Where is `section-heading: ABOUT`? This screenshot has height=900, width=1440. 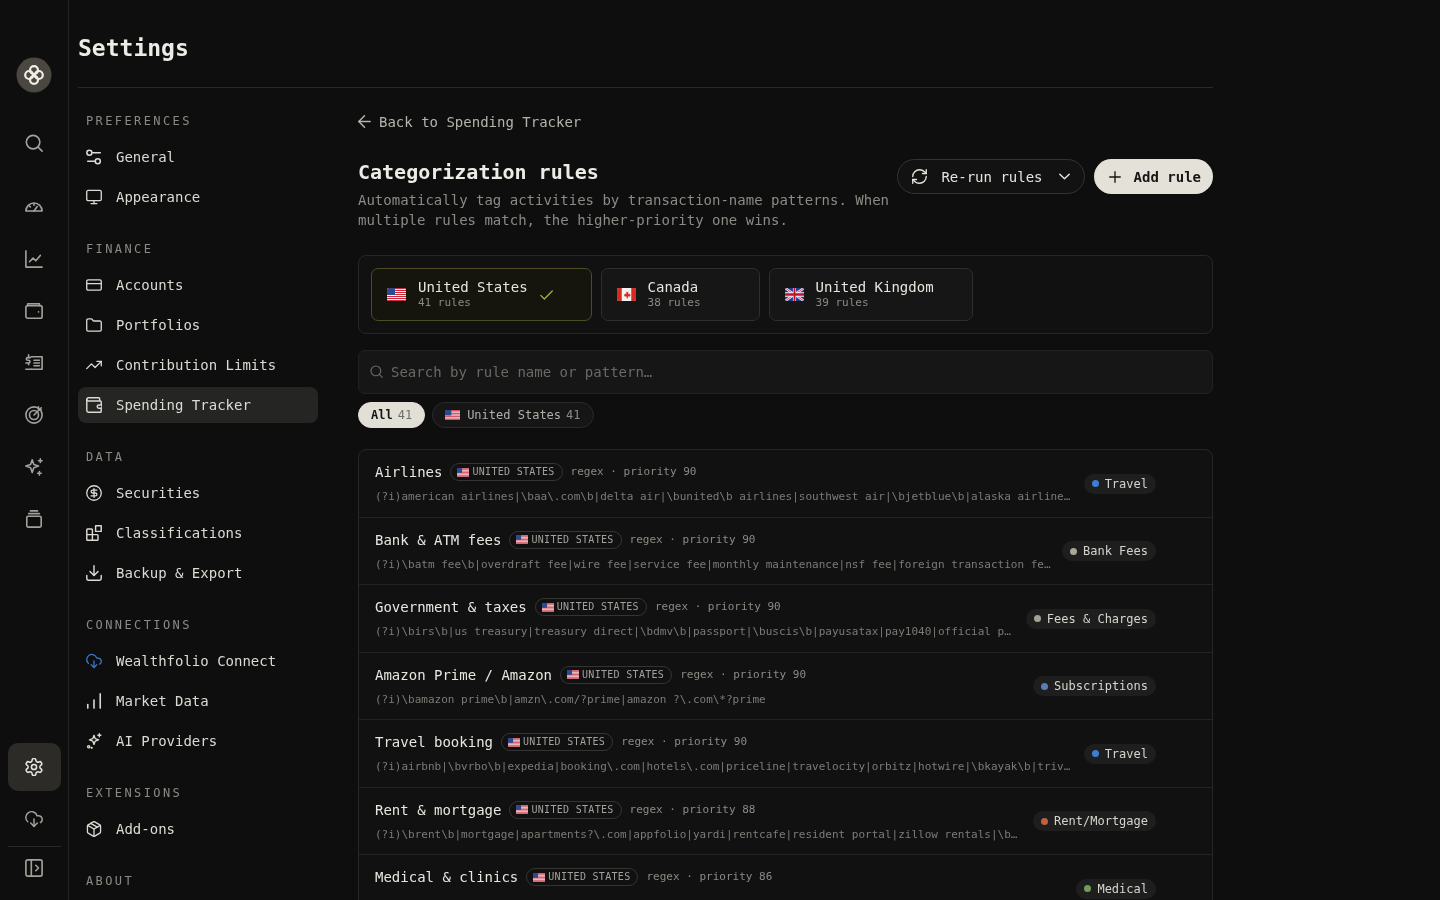 section-heading: ABOUT is located at coordinates (110, 881).